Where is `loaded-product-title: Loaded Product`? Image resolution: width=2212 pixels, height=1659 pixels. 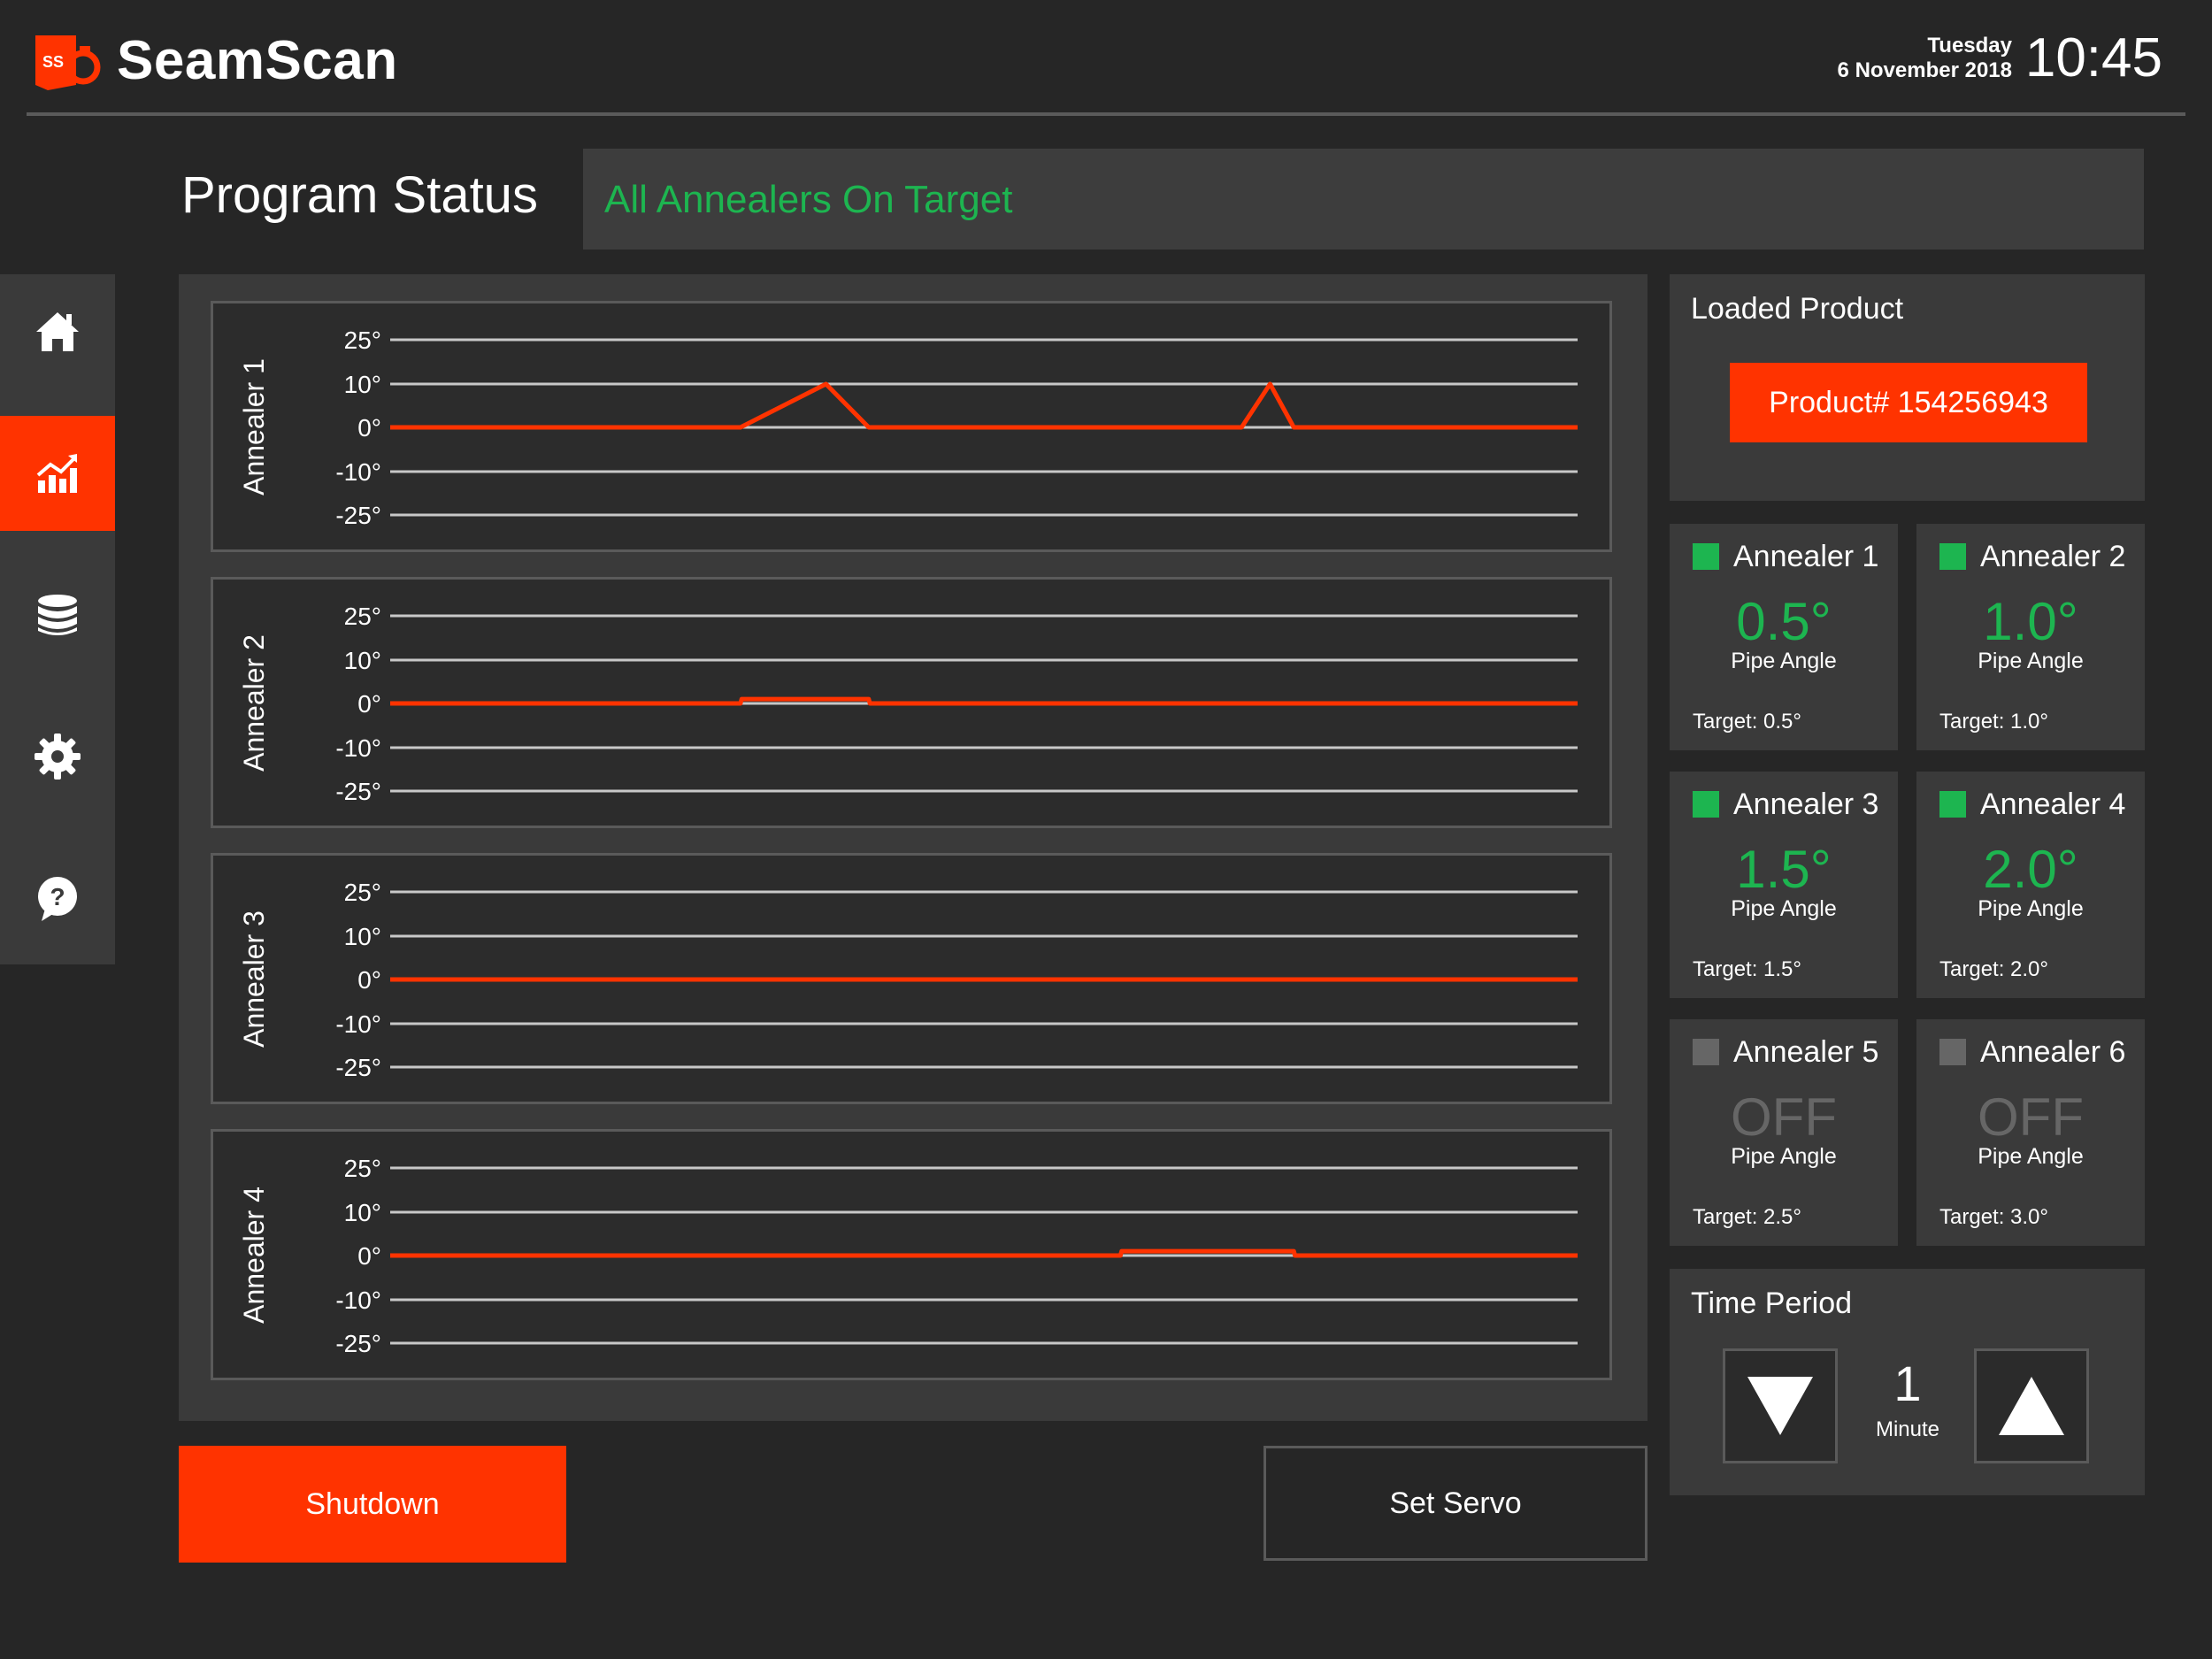 loaded-product-title: Loaded Product is located at coordinates (1798, 309).